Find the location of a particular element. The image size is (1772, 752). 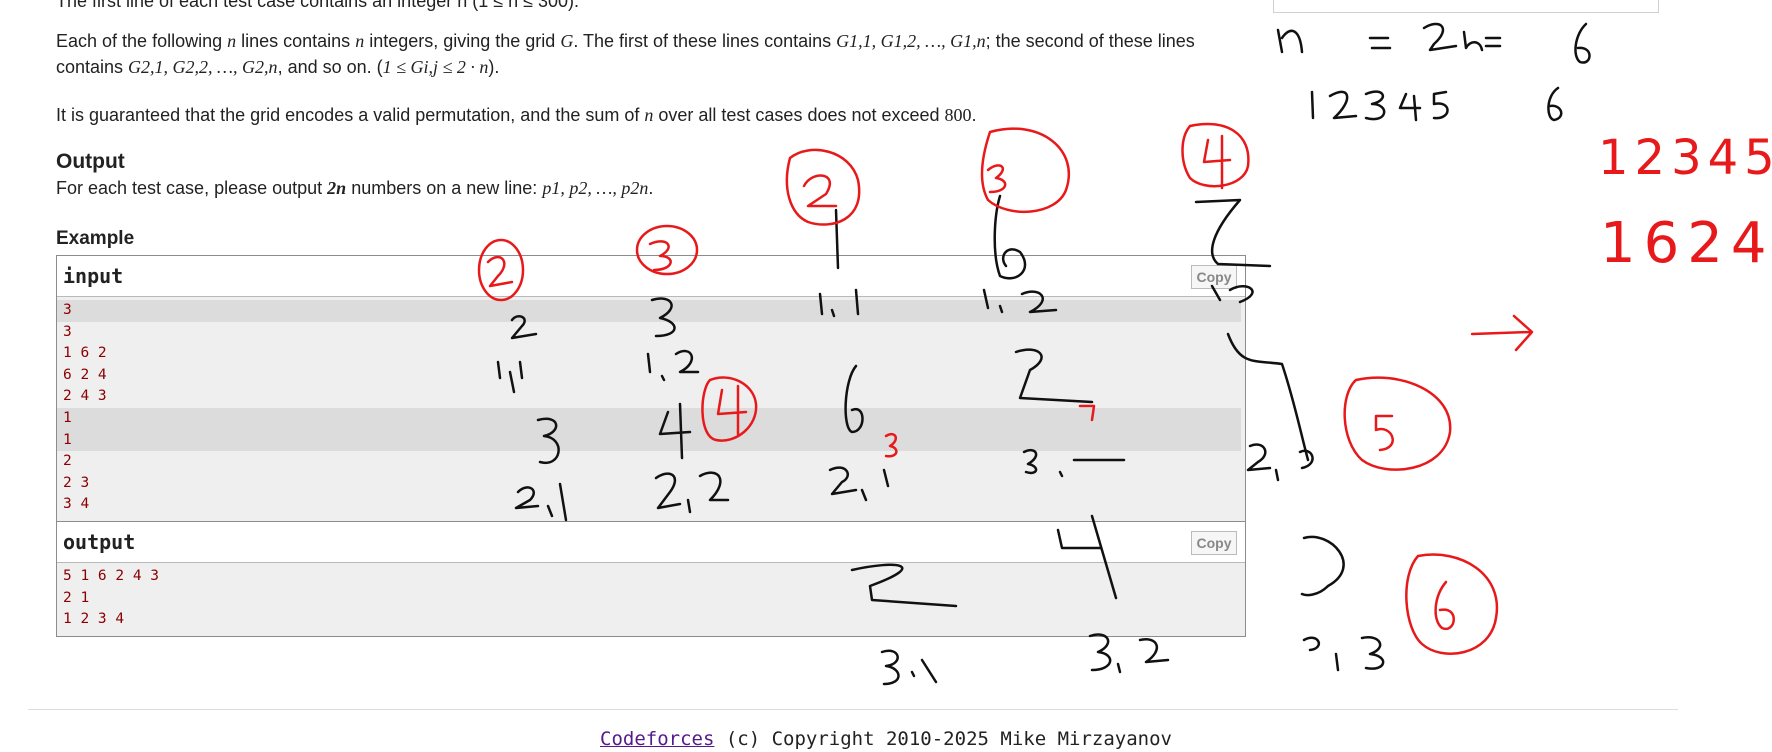

sidebar-box-edge is located at coordinates (1466, 6).